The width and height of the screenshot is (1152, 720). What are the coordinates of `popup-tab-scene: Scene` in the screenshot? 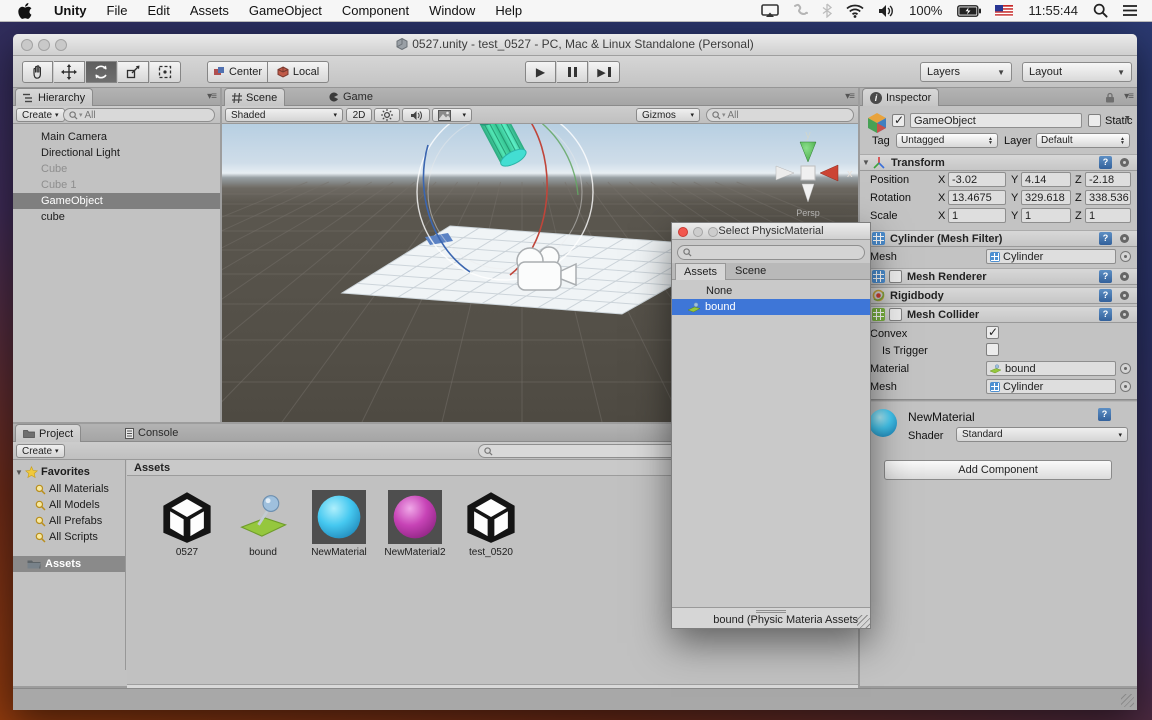 It's located at (750, 271).